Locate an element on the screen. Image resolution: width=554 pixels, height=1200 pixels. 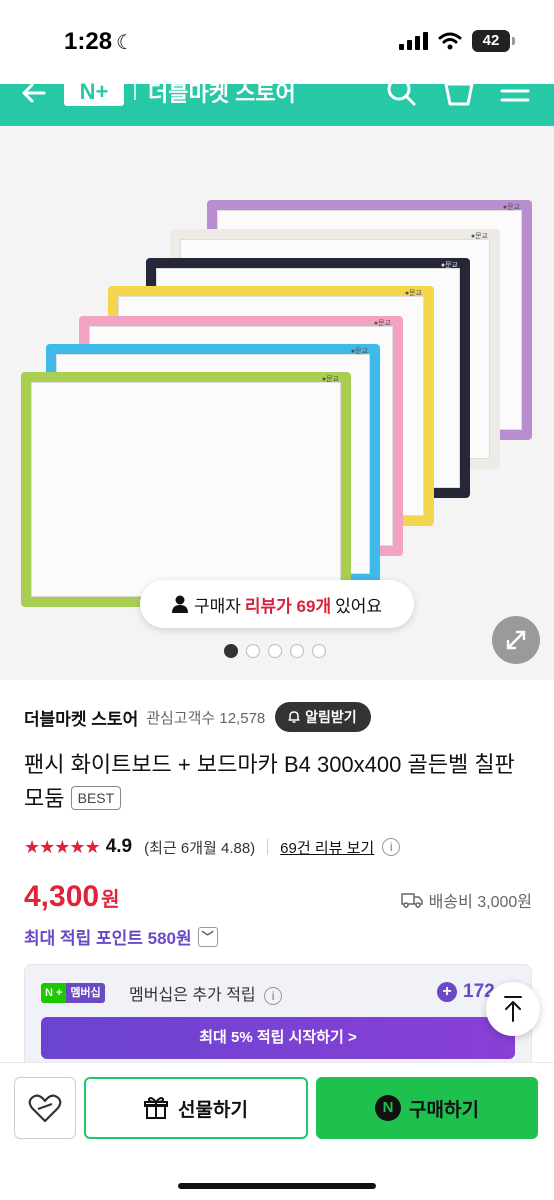
recent-rating: (최근 6개월 4.88) is located at coordinates (200, 848).